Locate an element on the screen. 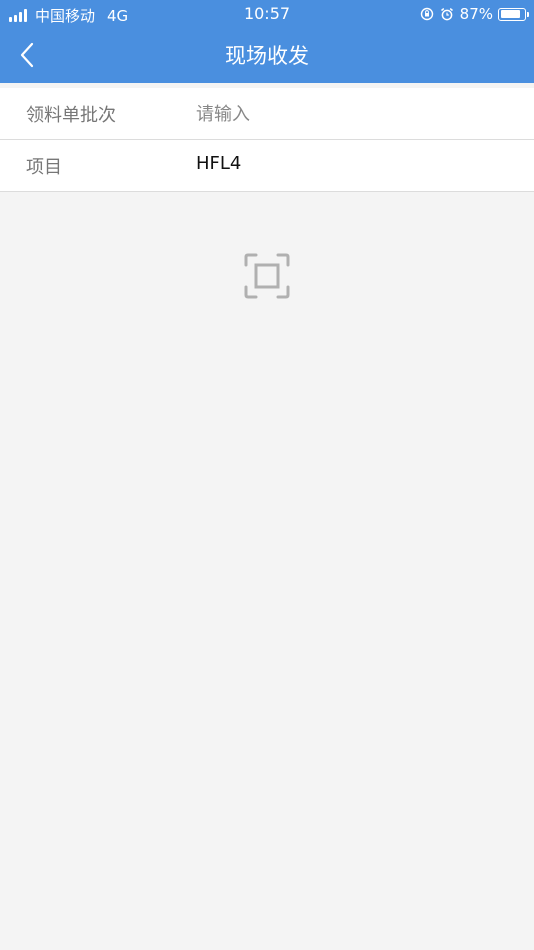  batch-label: 领料单批次 is located at coordinates (71, 115).